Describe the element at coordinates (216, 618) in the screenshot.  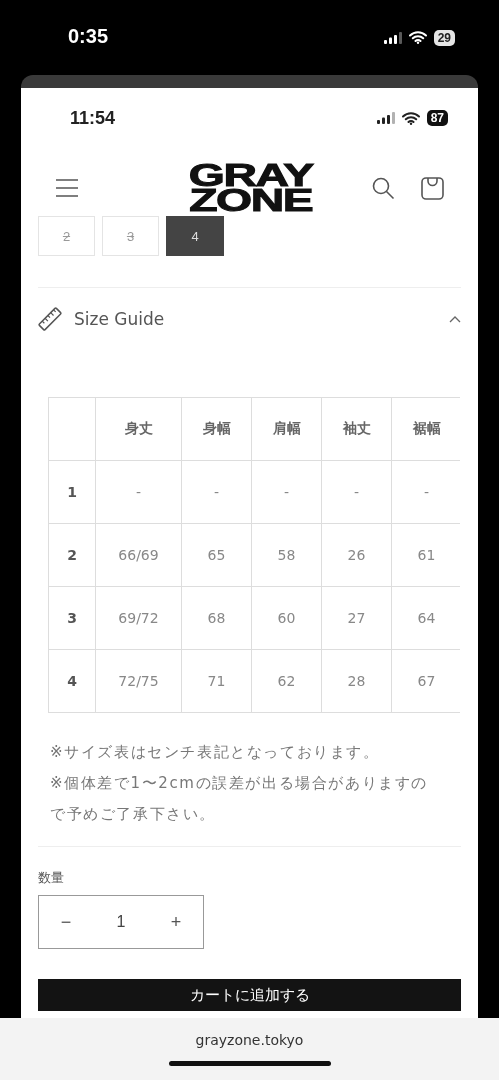
I see `table-cell: 68` at that location.